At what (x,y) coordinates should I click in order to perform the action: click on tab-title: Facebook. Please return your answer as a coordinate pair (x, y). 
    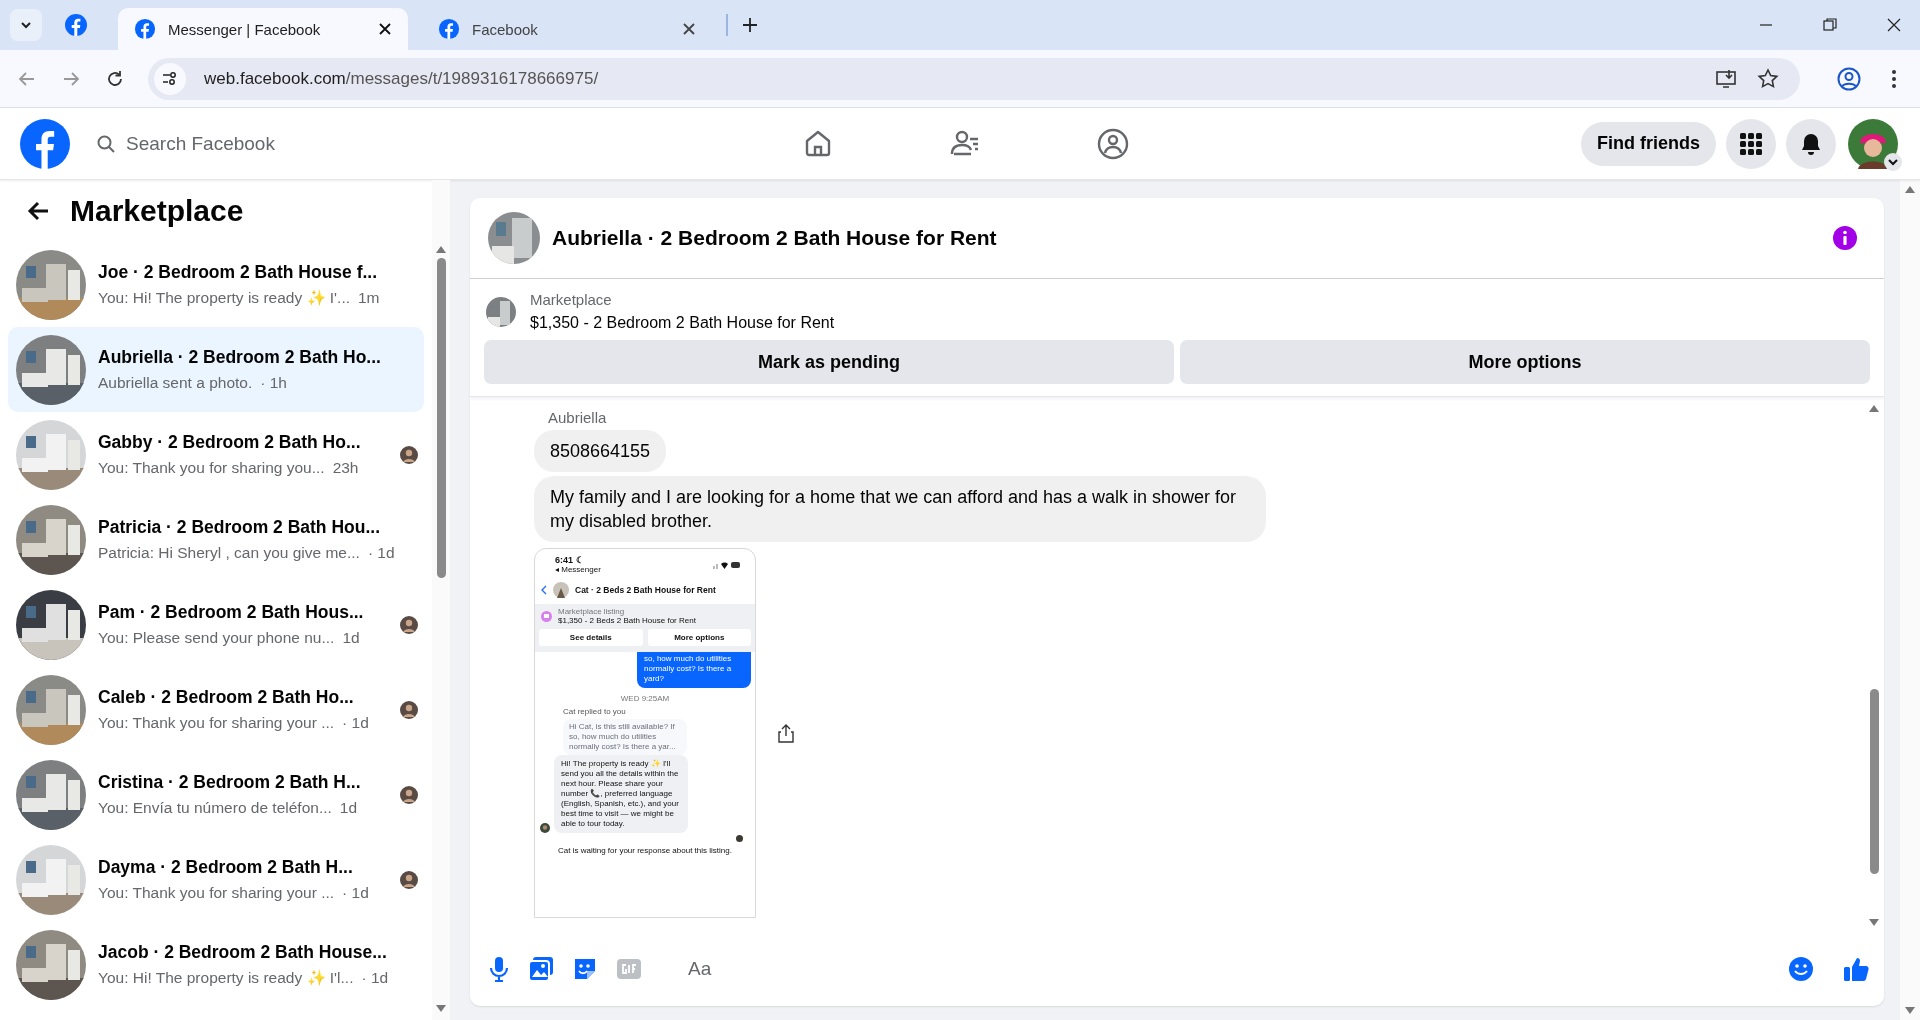
    Looking at the image, I should click on (505, 29).